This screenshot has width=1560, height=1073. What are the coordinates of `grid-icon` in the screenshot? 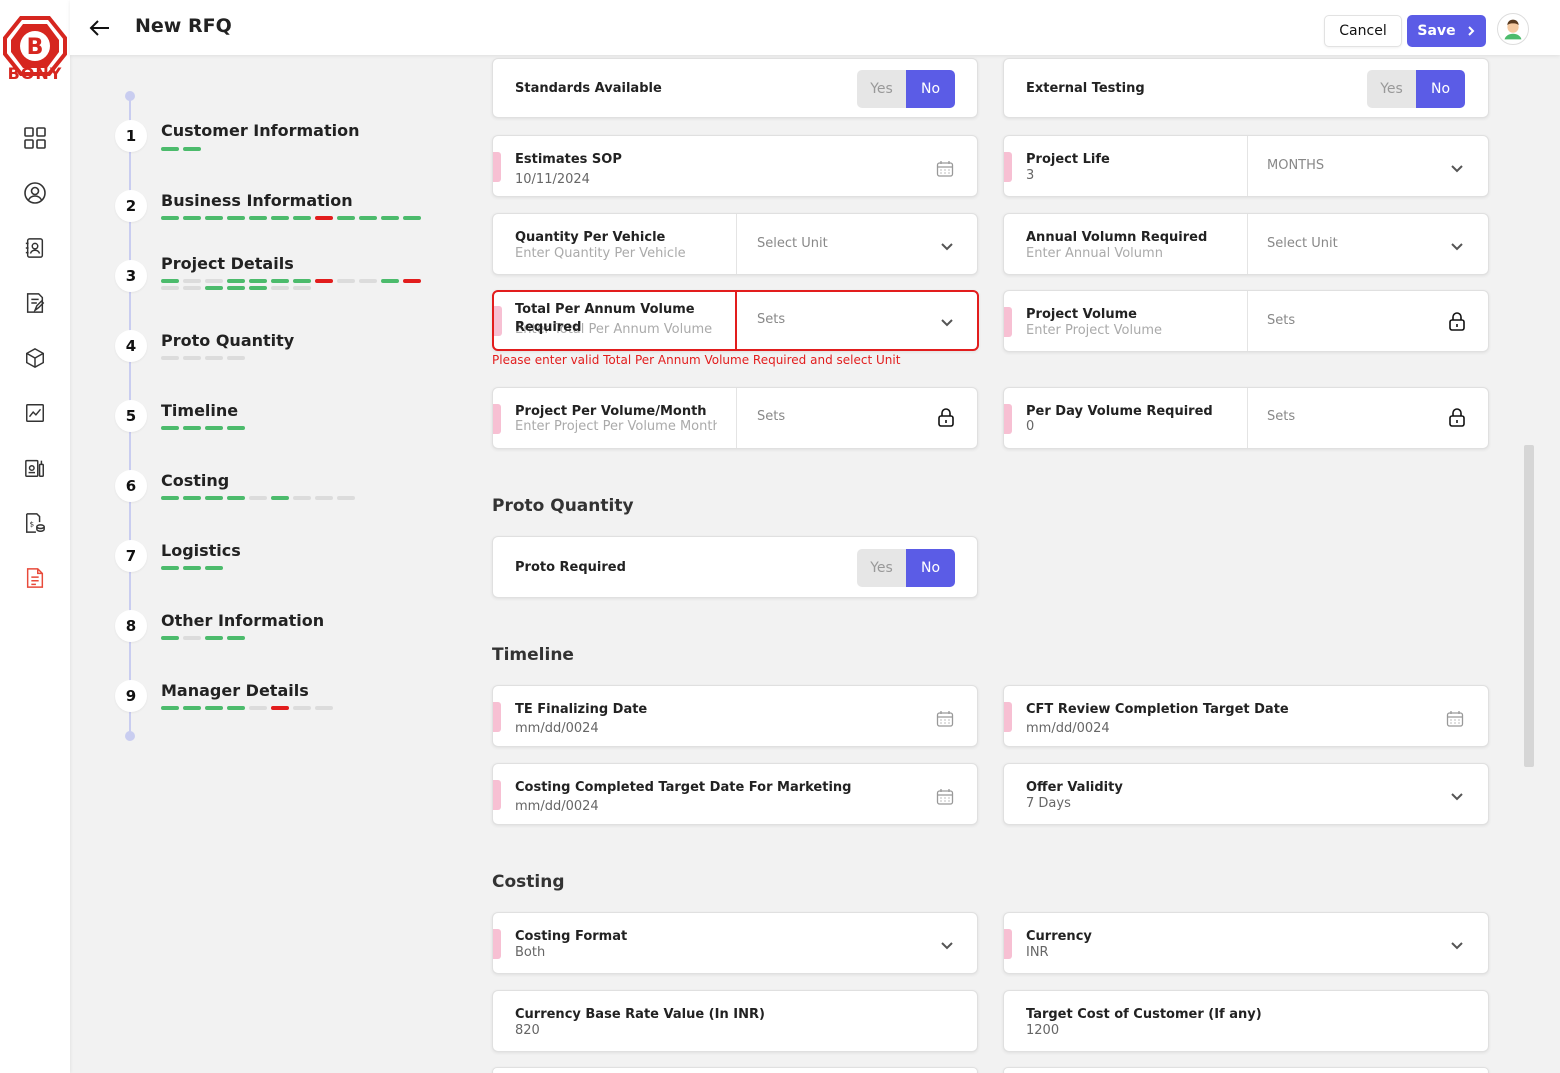 It's located at (35, 138).